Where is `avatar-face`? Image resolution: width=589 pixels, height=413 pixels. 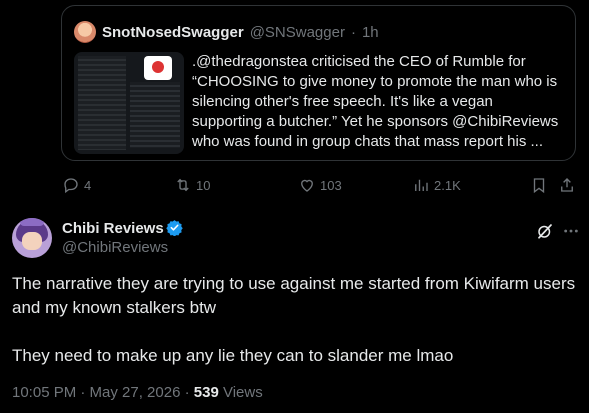
avatar-face is located at coordinates (32, 241).